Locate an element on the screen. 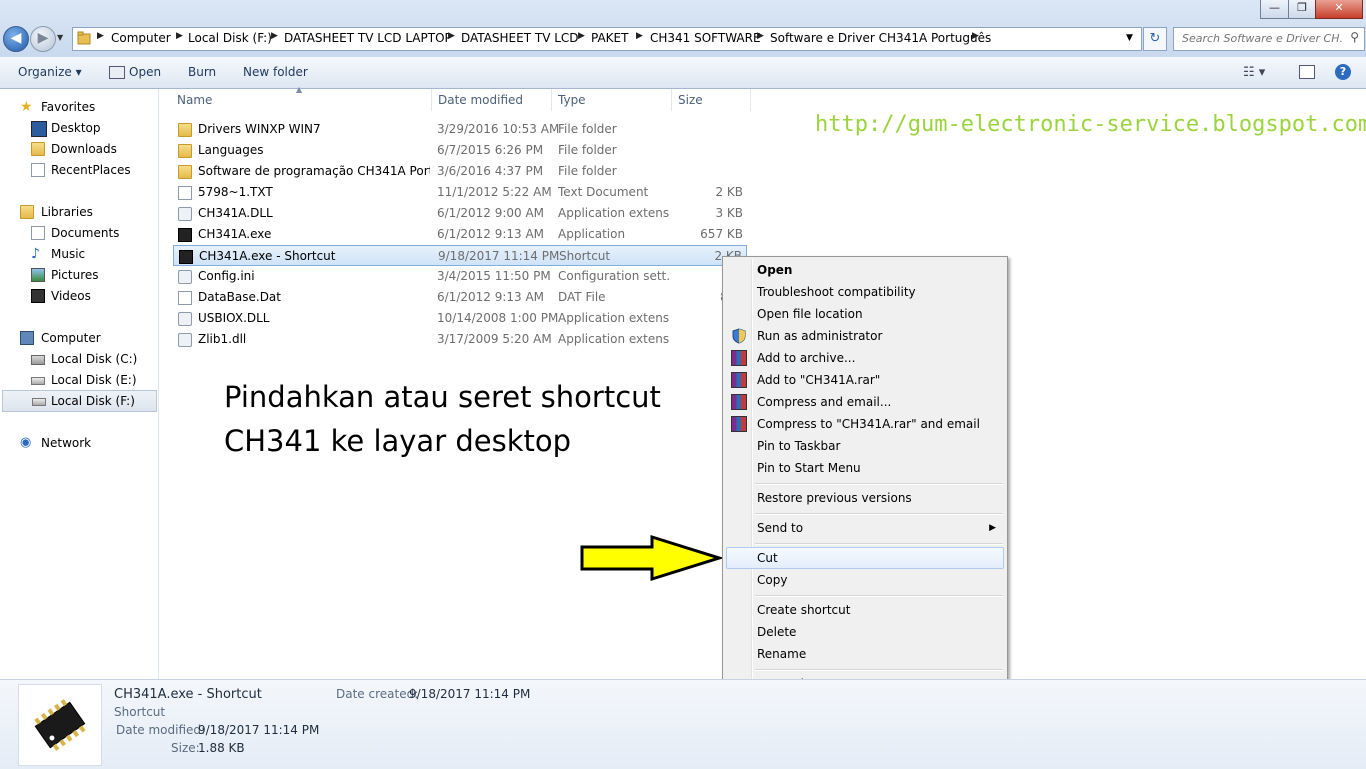 The image size is (1366, 769). breadcrumb-ch341-software: CH341 SOFTWARE is located at coordinates (705, 38).